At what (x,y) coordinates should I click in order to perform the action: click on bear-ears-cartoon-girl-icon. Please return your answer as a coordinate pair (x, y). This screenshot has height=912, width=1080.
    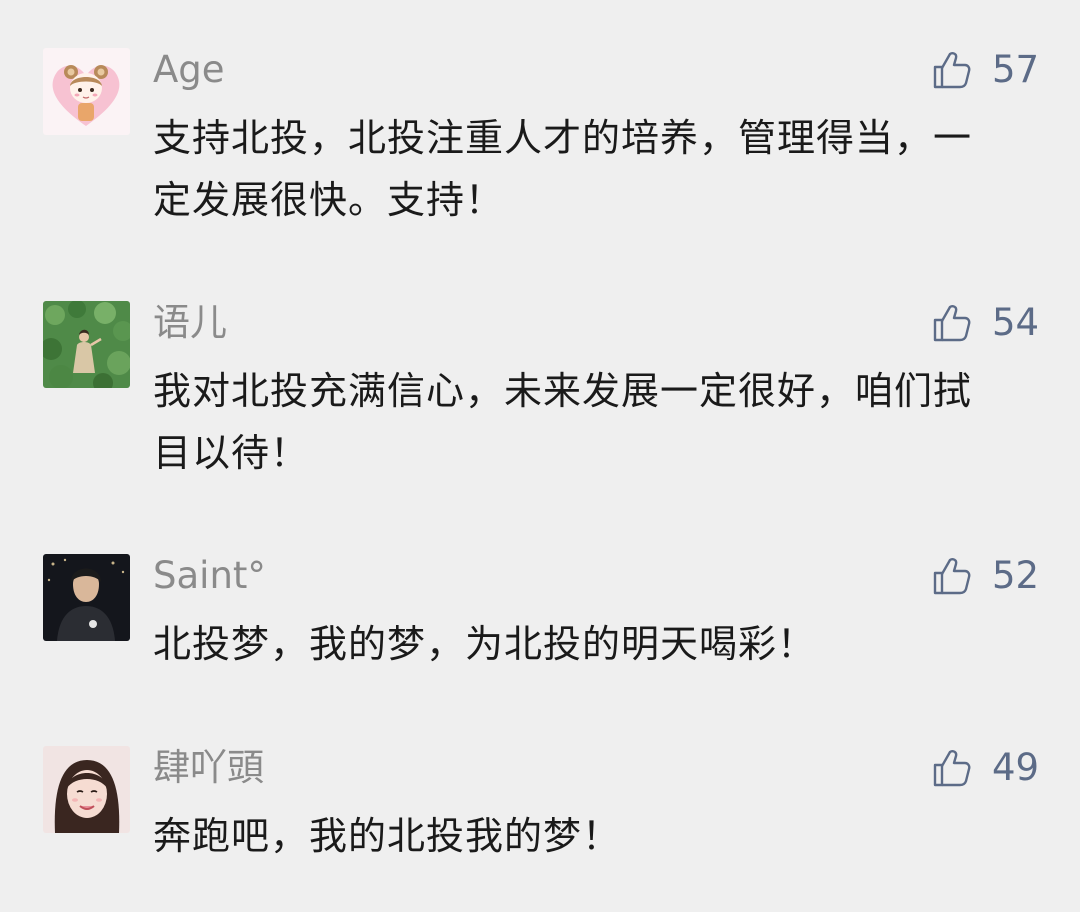
    Looking at the image, I should click on (86, 91).